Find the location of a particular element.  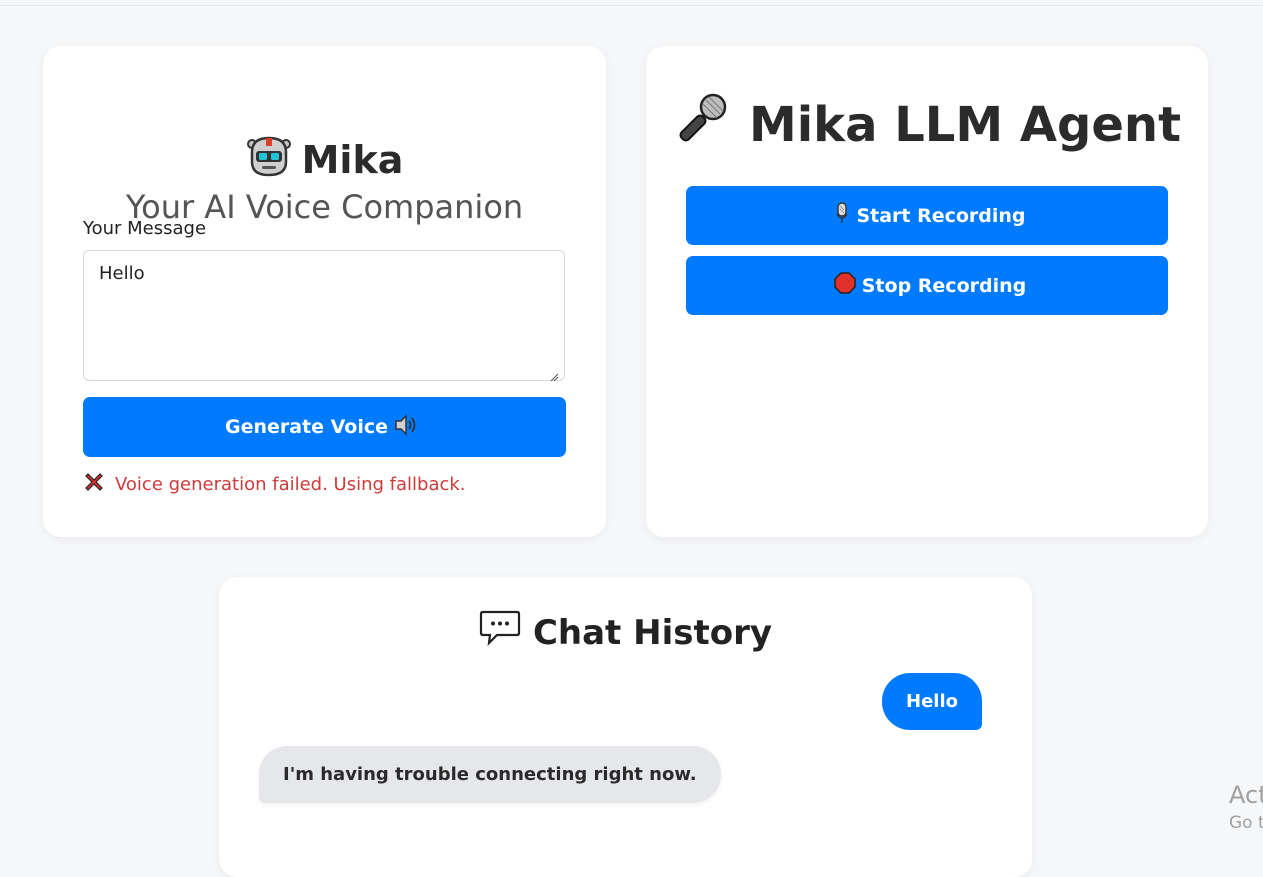

agent-title: Mika LLM Agent is located at coordinates (965, 125).